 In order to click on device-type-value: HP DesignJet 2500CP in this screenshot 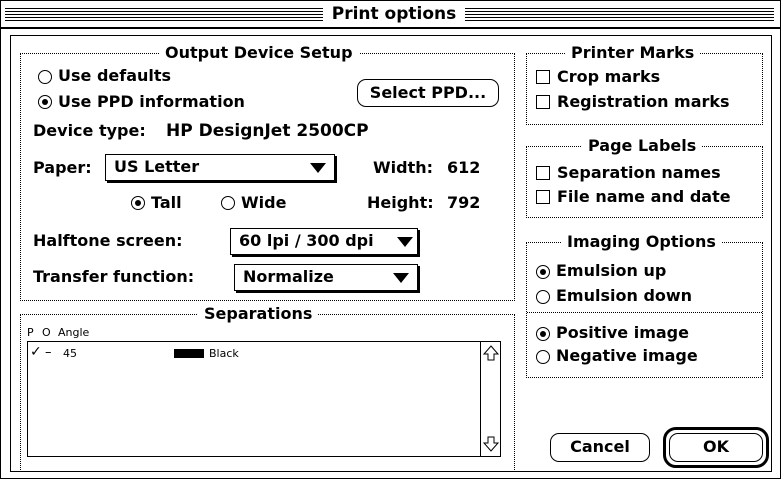, I will do `click(267, 131)`.